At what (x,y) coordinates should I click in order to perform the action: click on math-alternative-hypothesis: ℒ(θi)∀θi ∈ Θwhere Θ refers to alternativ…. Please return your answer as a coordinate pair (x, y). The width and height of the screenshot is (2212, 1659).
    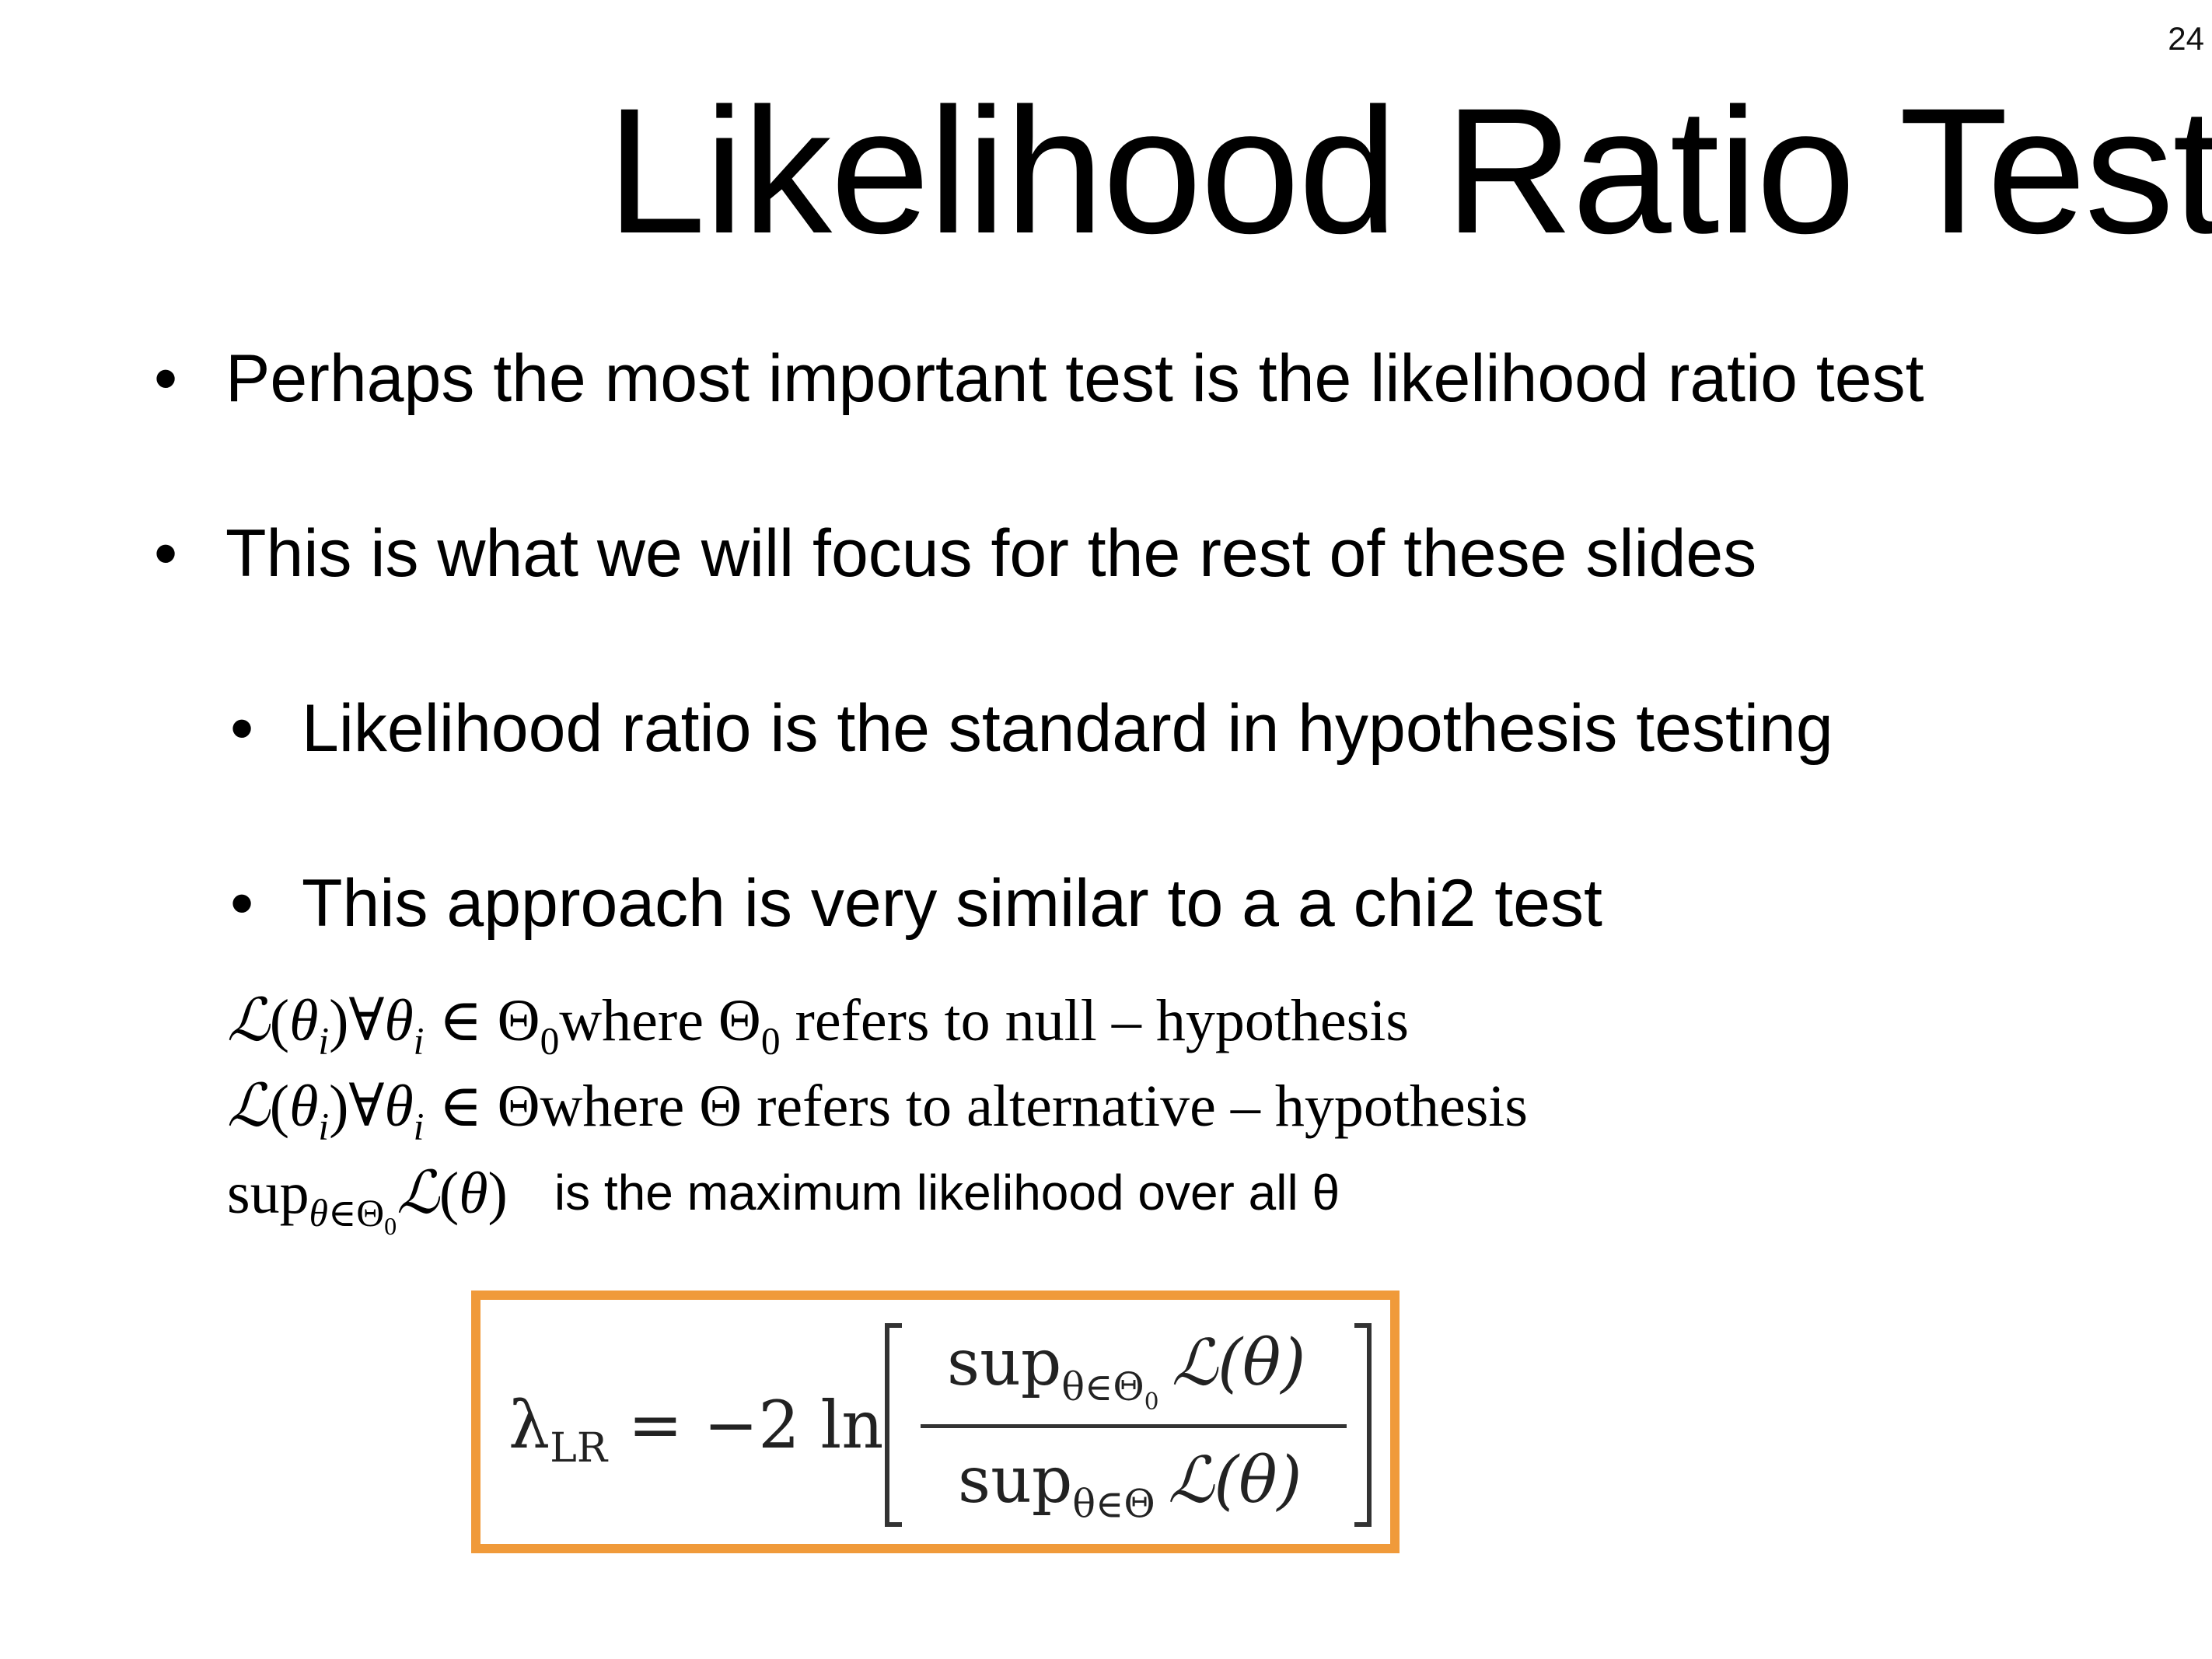
    Looking at the image, I should click on (877, 1111).